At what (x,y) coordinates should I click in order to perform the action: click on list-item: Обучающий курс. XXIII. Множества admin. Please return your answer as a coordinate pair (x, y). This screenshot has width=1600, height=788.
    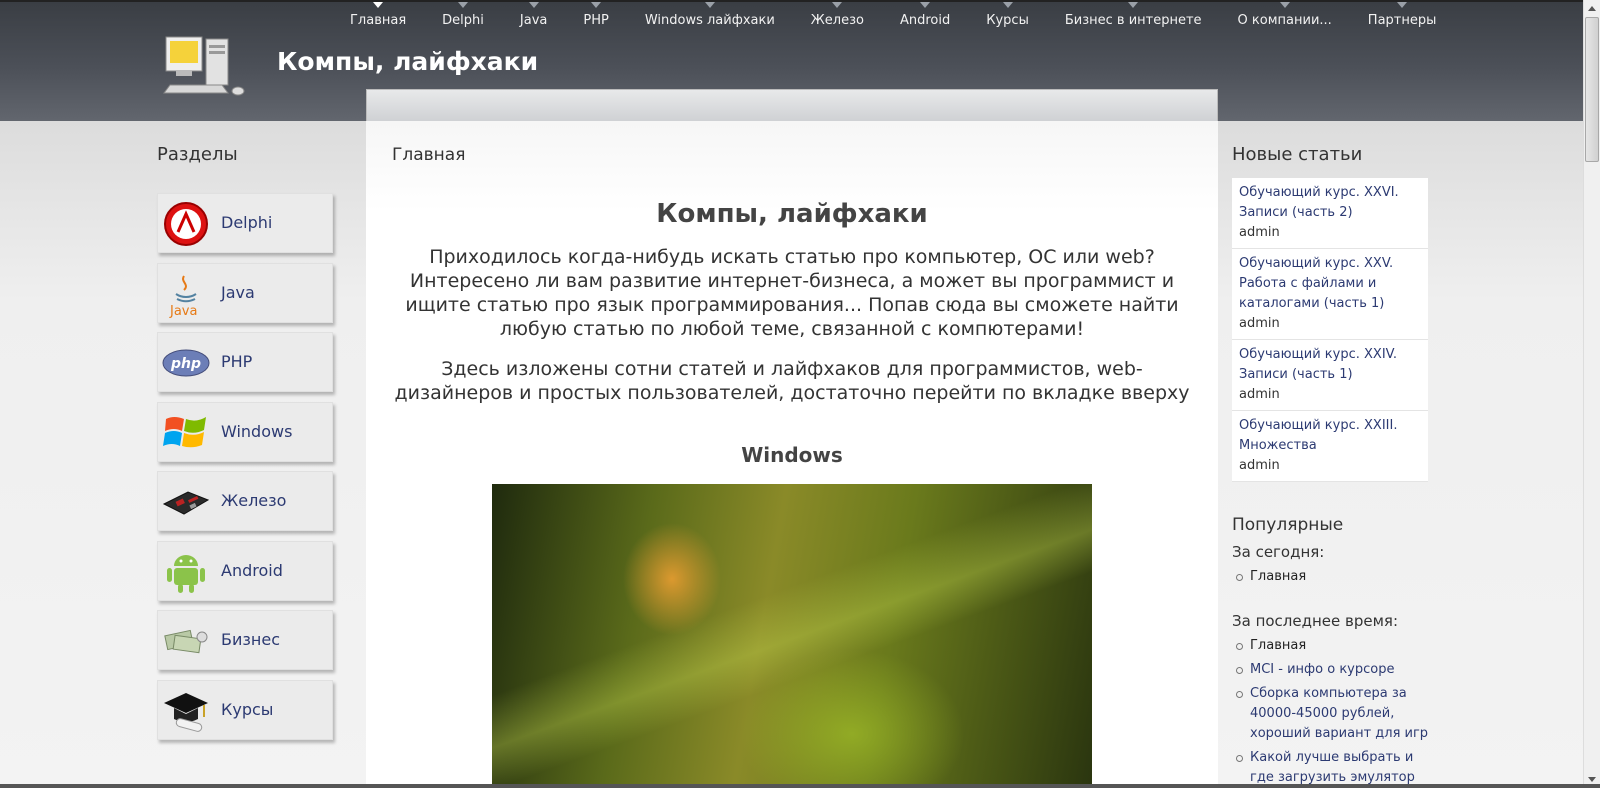
    Looking at the image, I should click on (1330, 446).